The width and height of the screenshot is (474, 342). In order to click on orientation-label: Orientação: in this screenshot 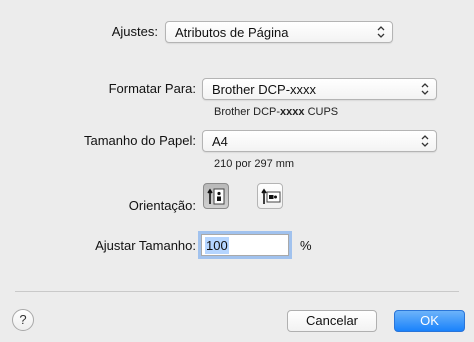, I will do `click(162, 205)`.